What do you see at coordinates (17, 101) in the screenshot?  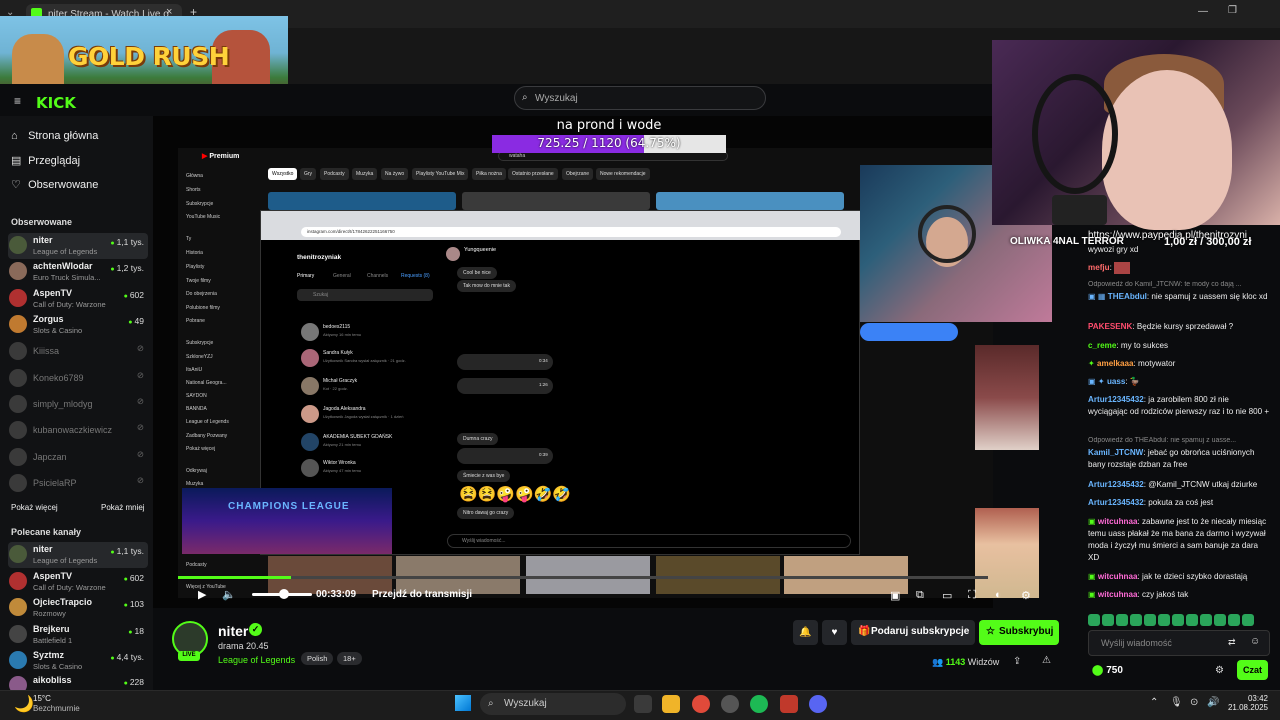 I see `menu-icon: ≡` at bounding box center [17, 101].